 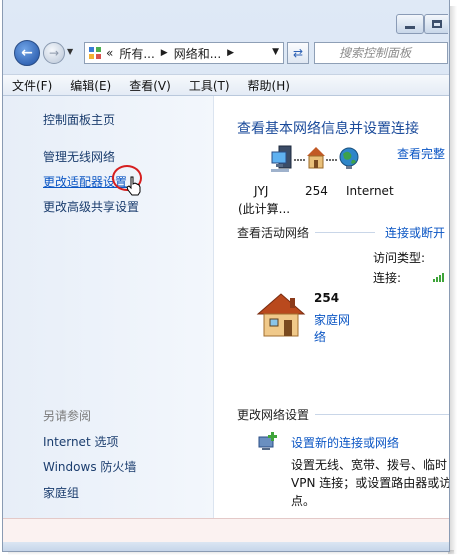 I want to click on change-settings-heading: 更改网络设置, so click(x=273, y=415).